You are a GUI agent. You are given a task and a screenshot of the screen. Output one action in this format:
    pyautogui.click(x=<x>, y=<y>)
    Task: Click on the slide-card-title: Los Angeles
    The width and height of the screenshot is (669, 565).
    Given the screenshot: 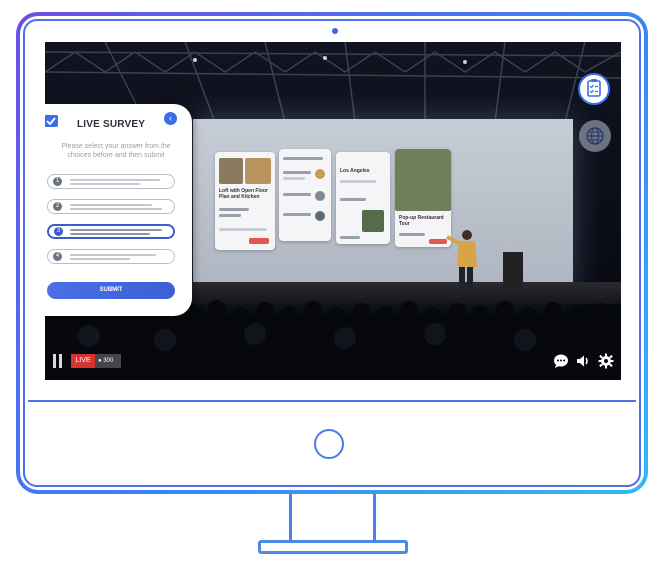 What is the action you would take?
    pyautogui.click(x=355, y=171)
    